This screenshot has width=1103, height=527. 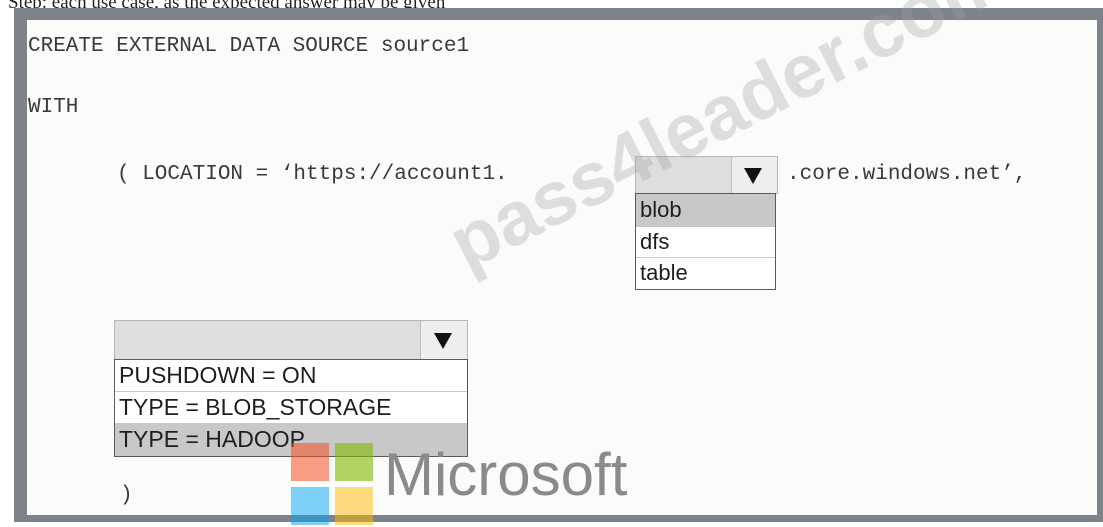 I want to click on location-dropdown-button, so click(x=754, y=175).